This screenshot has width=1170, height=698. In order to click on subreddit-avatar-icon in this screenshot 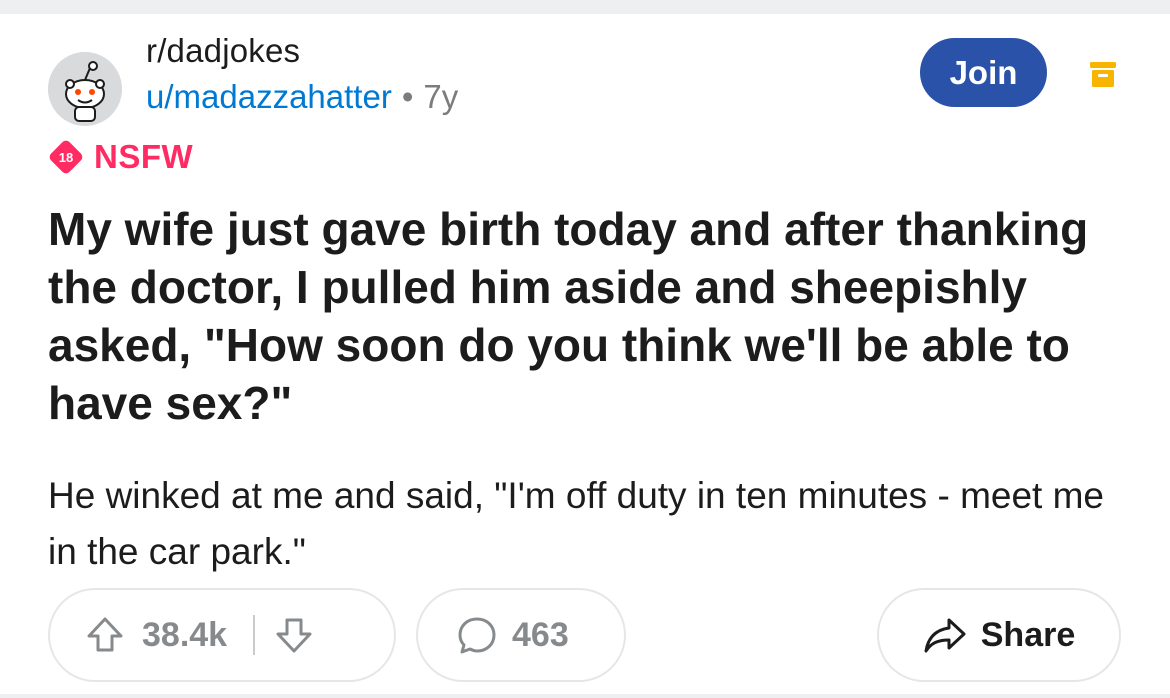, I will do `click(85, 89)`.